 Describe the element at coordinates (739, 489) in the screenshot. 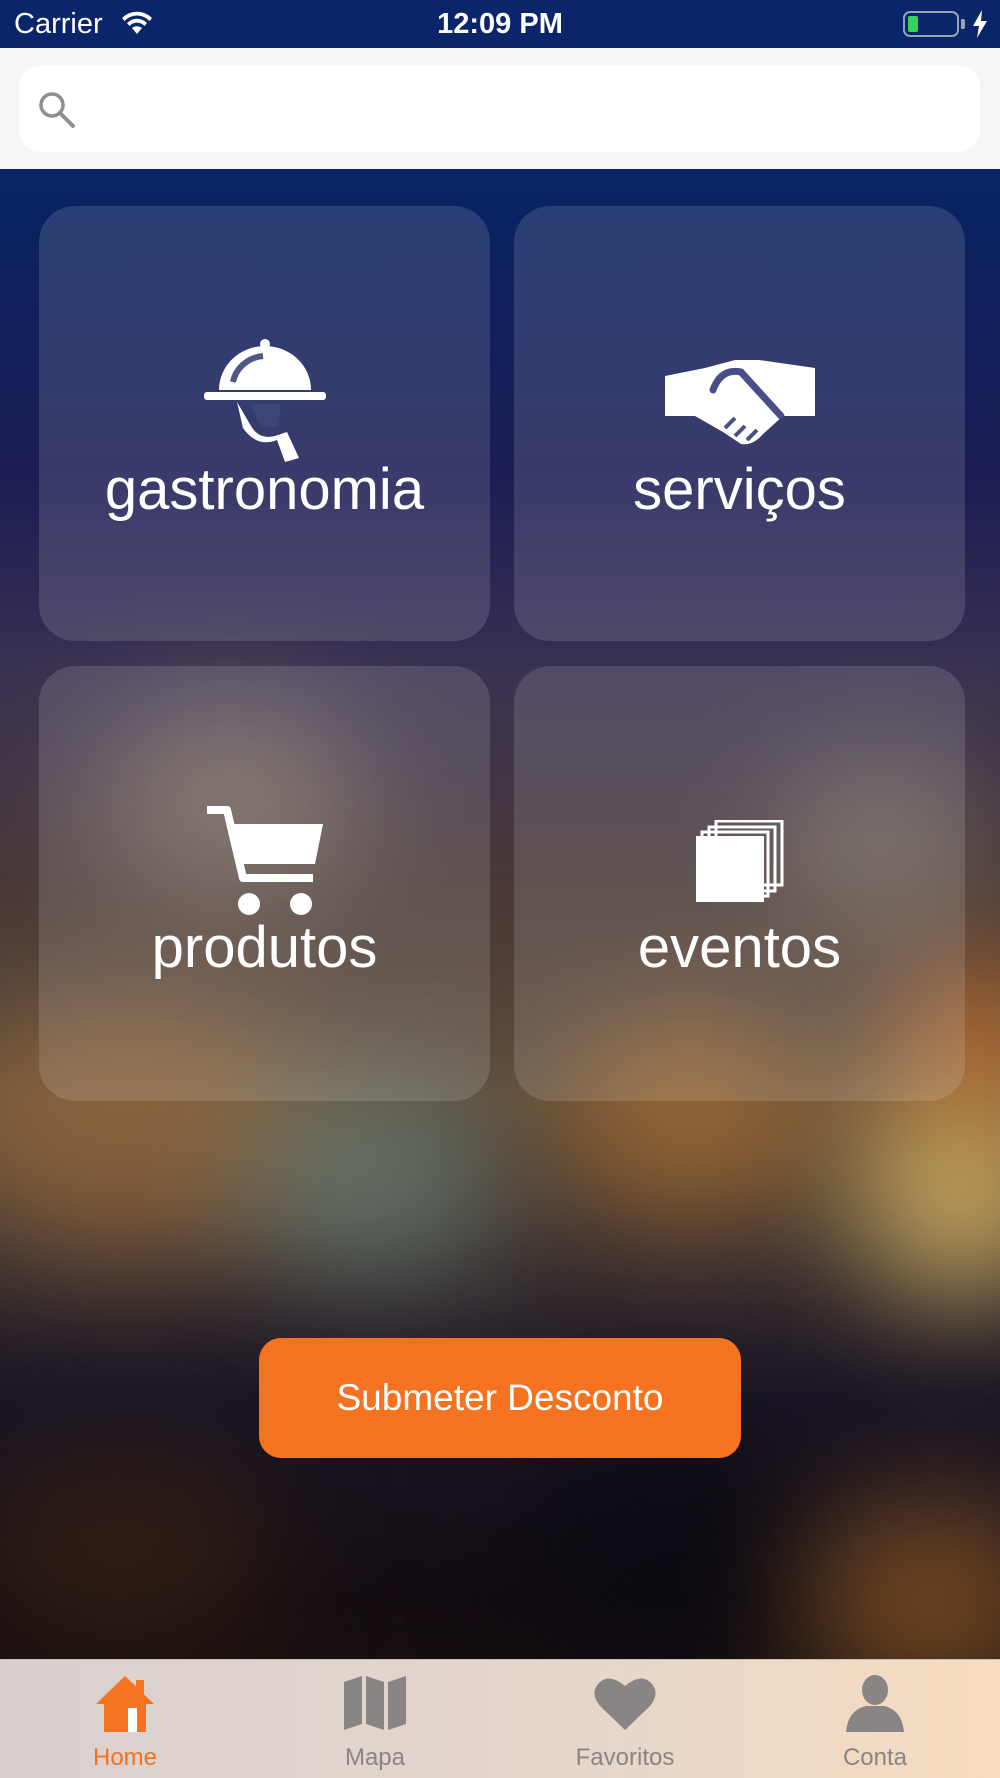

I see `category-label: serviços` at that location.